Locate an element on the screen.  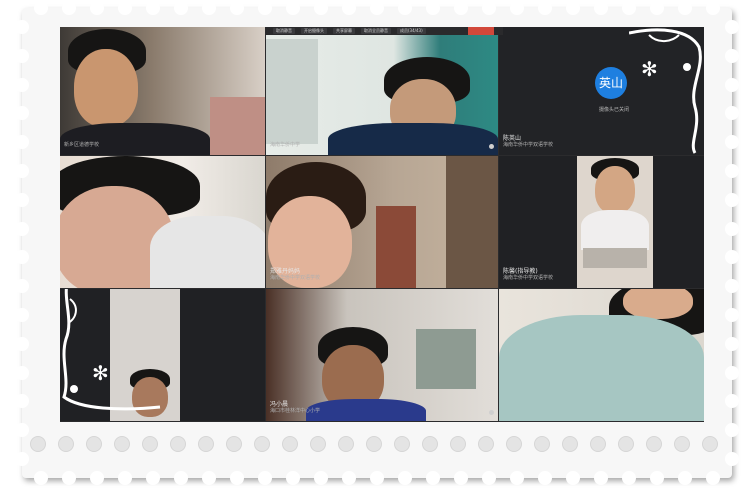
background-picture is located at coordinates (237, 126).